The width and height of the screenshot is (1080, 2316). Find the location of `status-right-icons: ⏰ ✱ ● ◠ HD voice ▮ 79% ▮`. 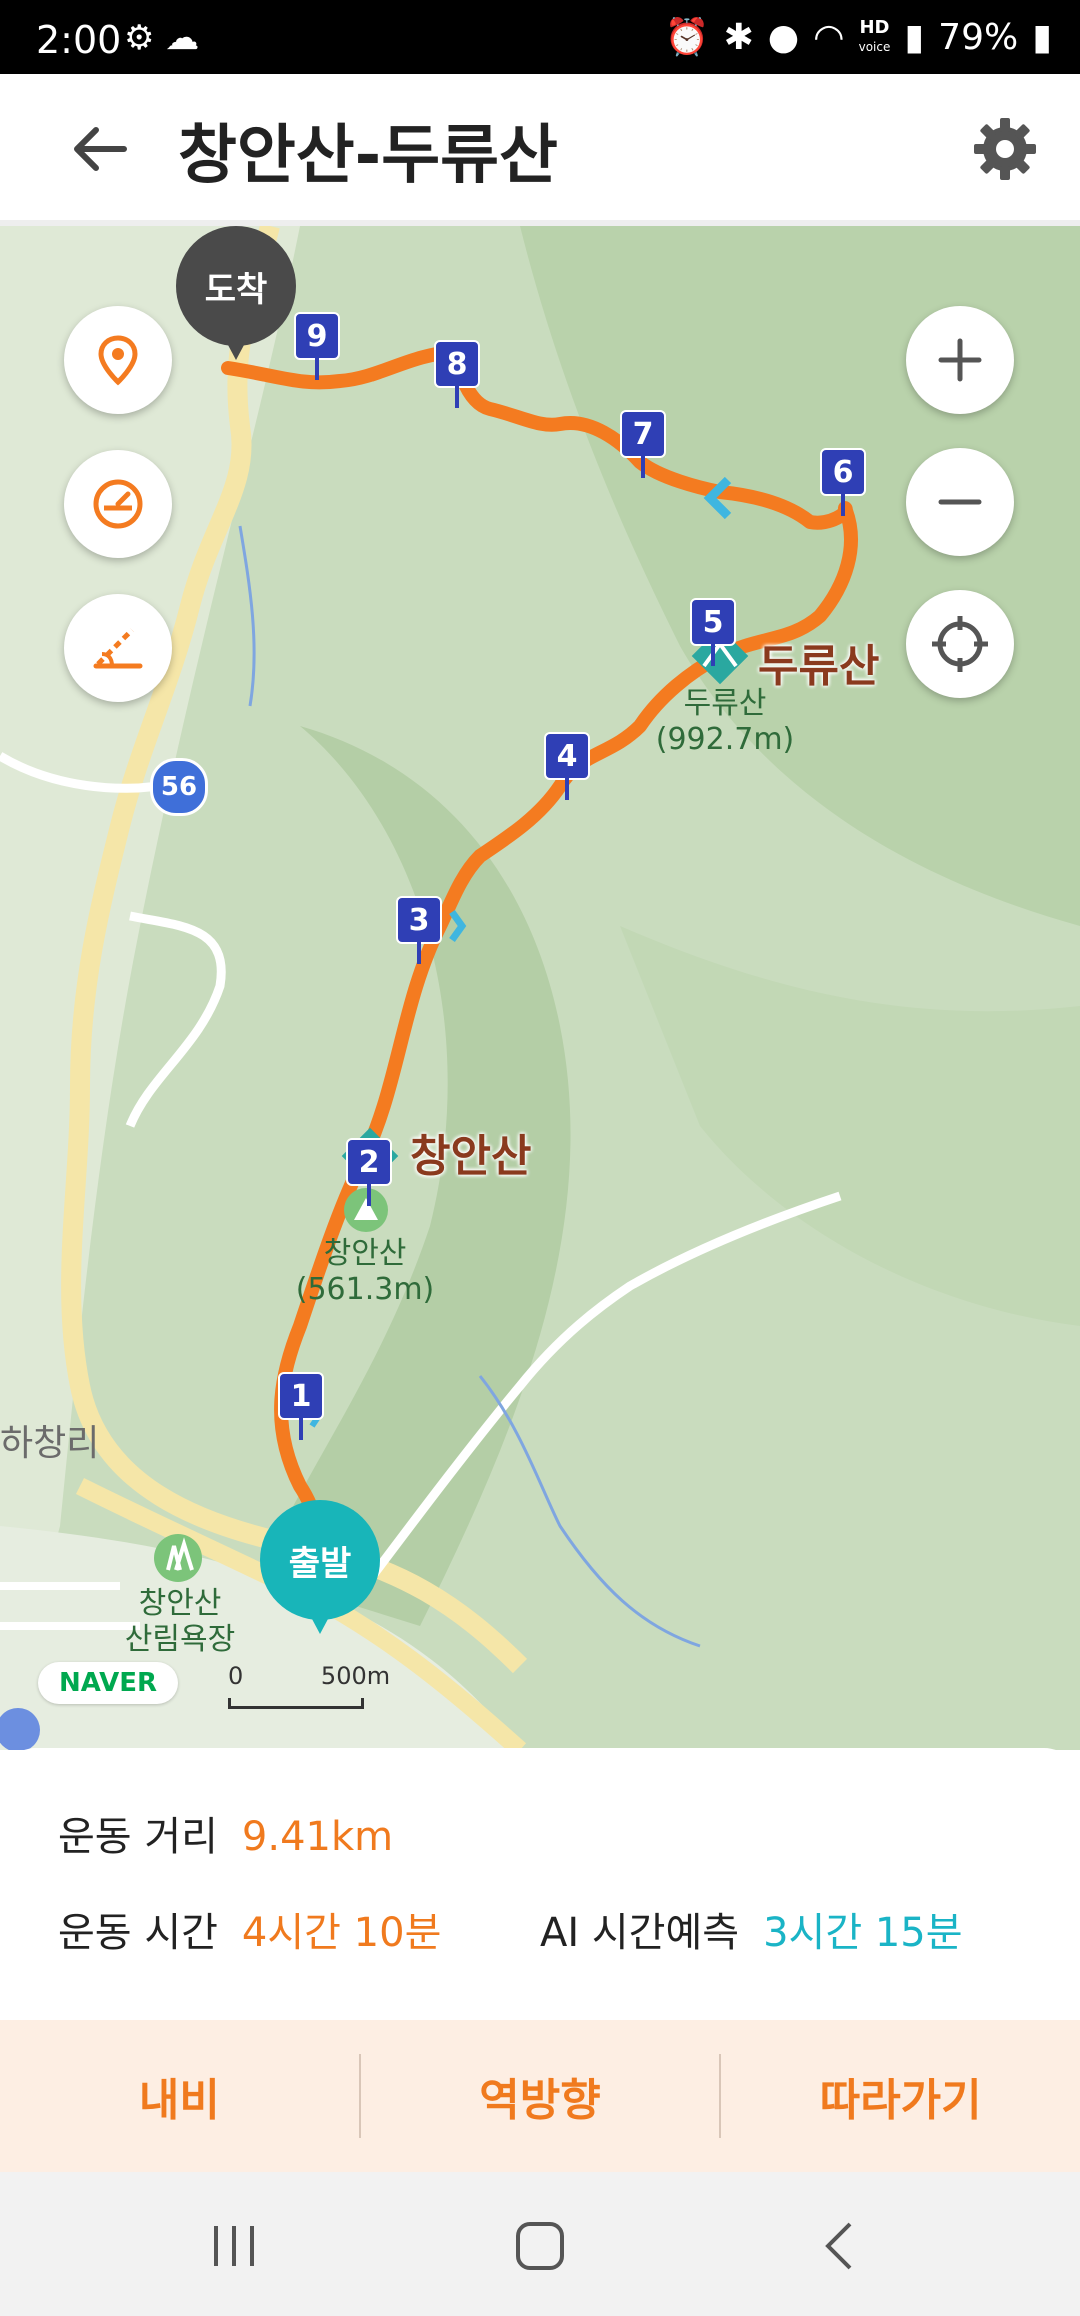

status-right-icons: ⏰ ✱ ● ◠ HD voice ▮ 79% ▮ is located at coordinates (858, 37).